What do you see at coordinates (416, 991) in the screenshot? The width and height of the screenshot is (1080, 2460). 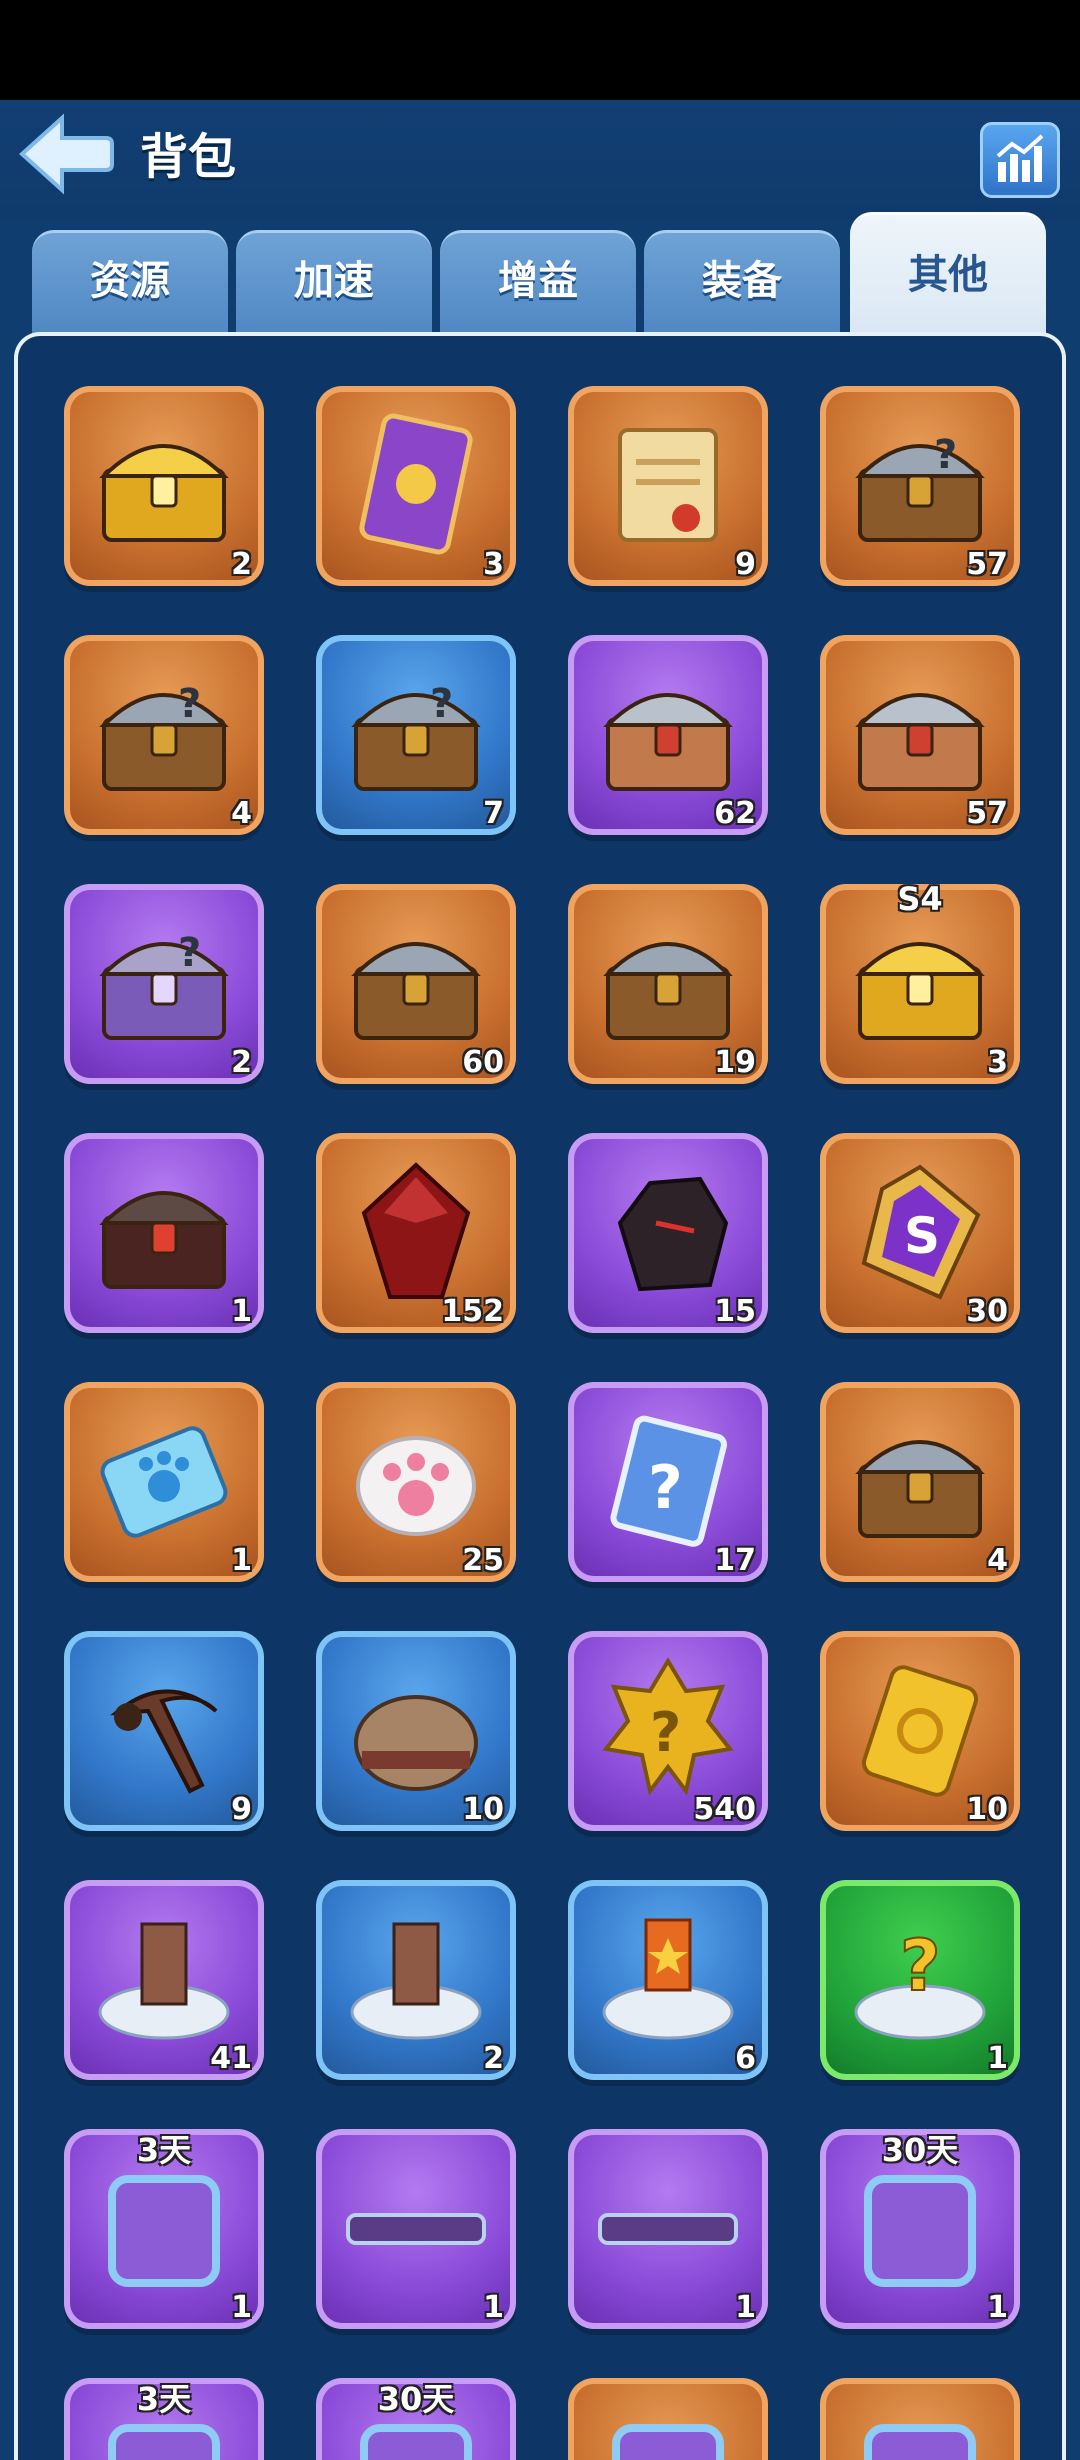 I see `bronze-chest-icon` at bounding box center [416, 991].